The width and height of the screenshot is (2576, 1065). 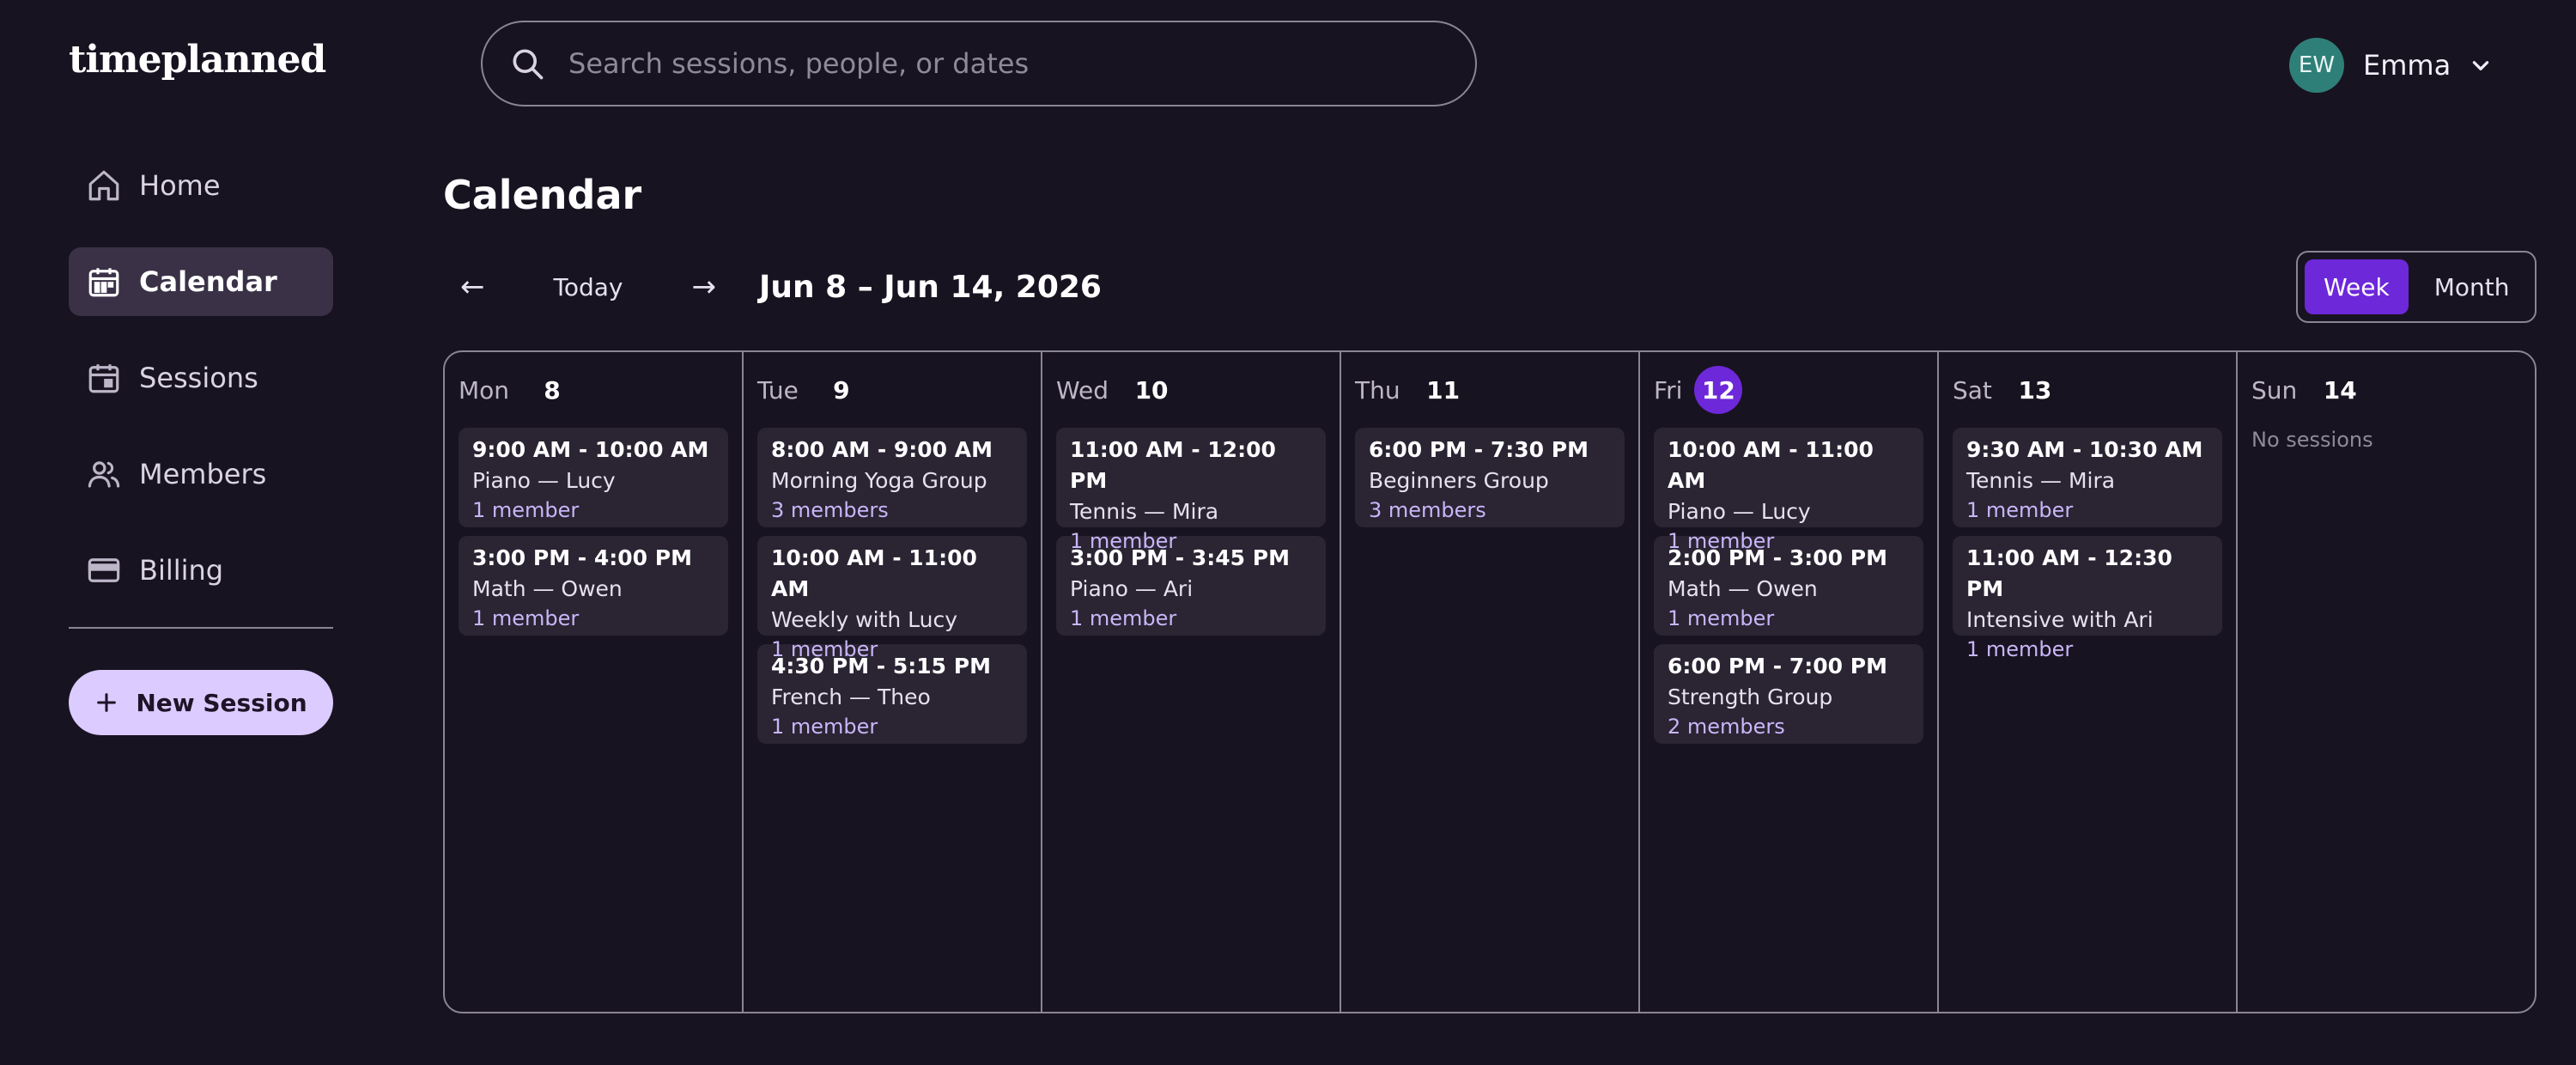 I want to click on session-card: 9:00 AM - 10:00 AM Piano — Lucy 1 member, so click(x=594, y=477).